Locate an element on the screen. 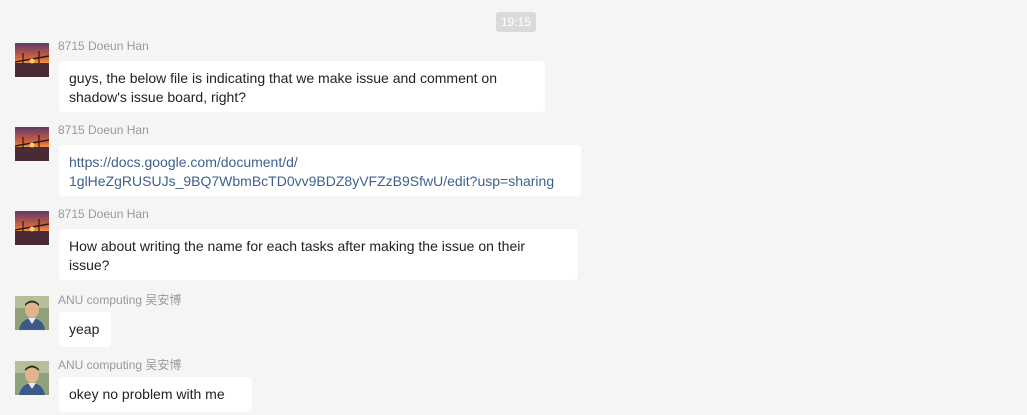 The image size is (1027, 415). message-text: yeap is located at coordinates (84, 329).